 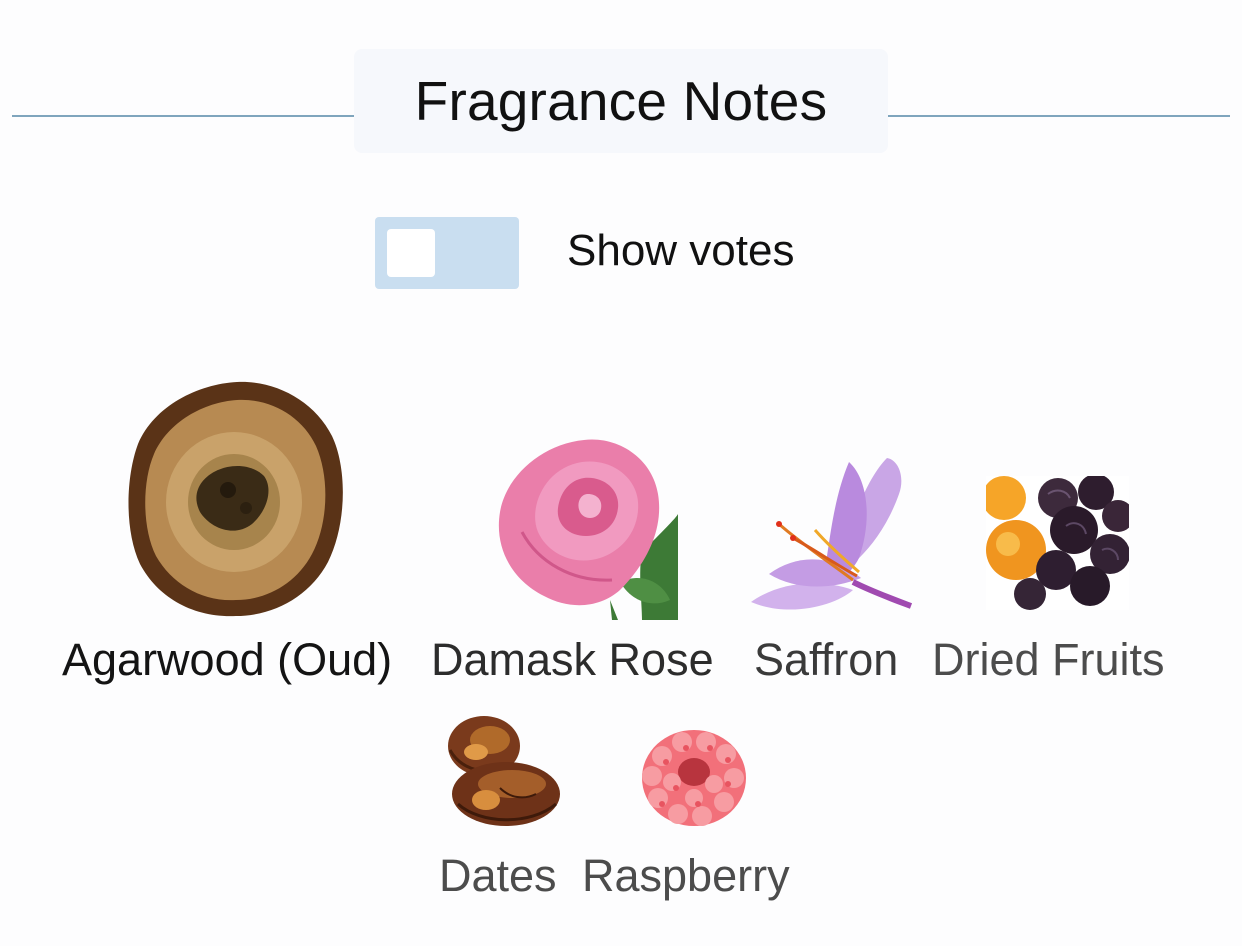 What do you see at coordinates (1048, 659) in the screenshot?
I see `note-label: Dried Fruits` at bounding box center [1048, 659].